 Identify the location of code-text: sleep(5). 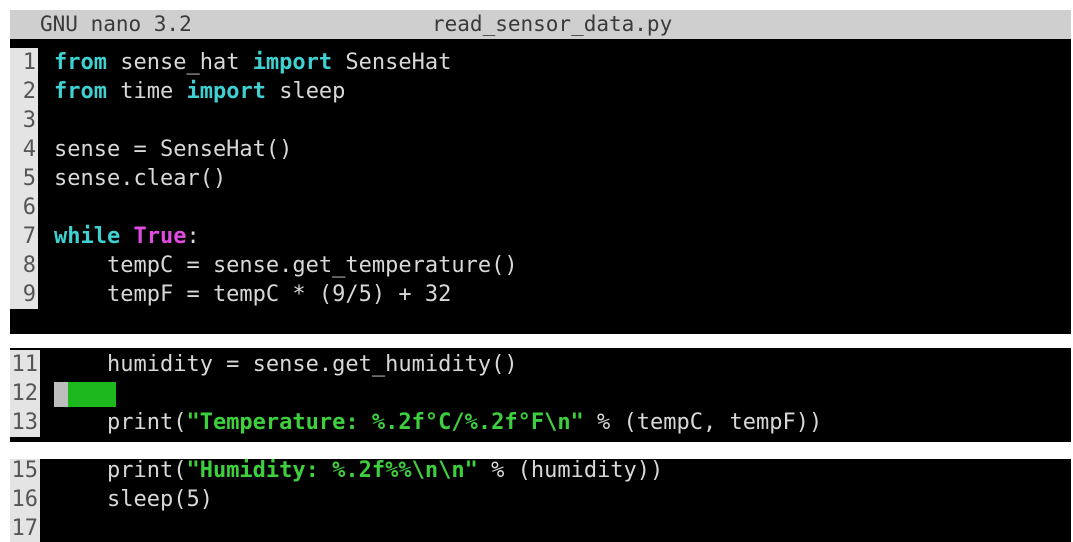
(133, 499).